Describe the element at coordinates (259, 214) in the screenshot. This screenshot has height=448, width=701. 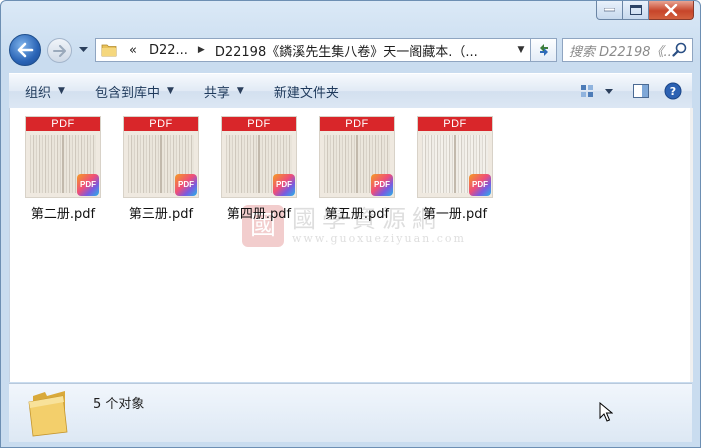
I see `file-name: 第四册.pdf` at that location.